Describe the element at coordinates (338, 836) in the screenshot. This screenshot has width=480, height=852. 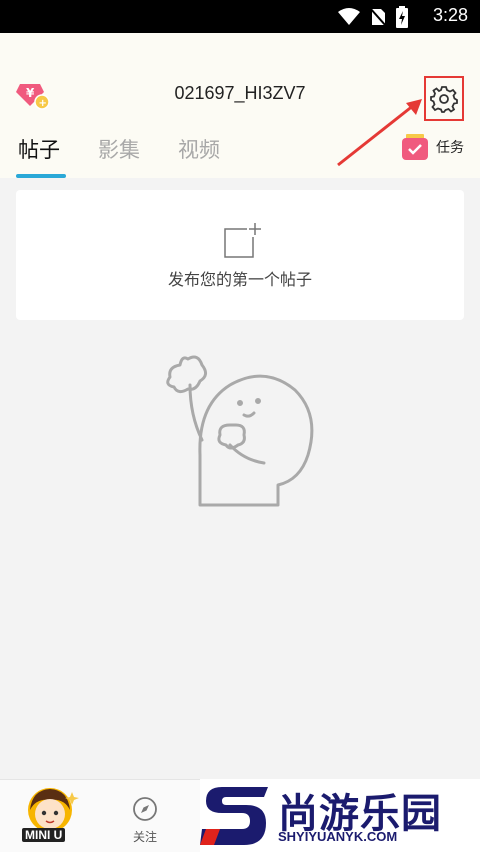
I see `watermark-en-text: SHYIYUANYK.COM` at that location.